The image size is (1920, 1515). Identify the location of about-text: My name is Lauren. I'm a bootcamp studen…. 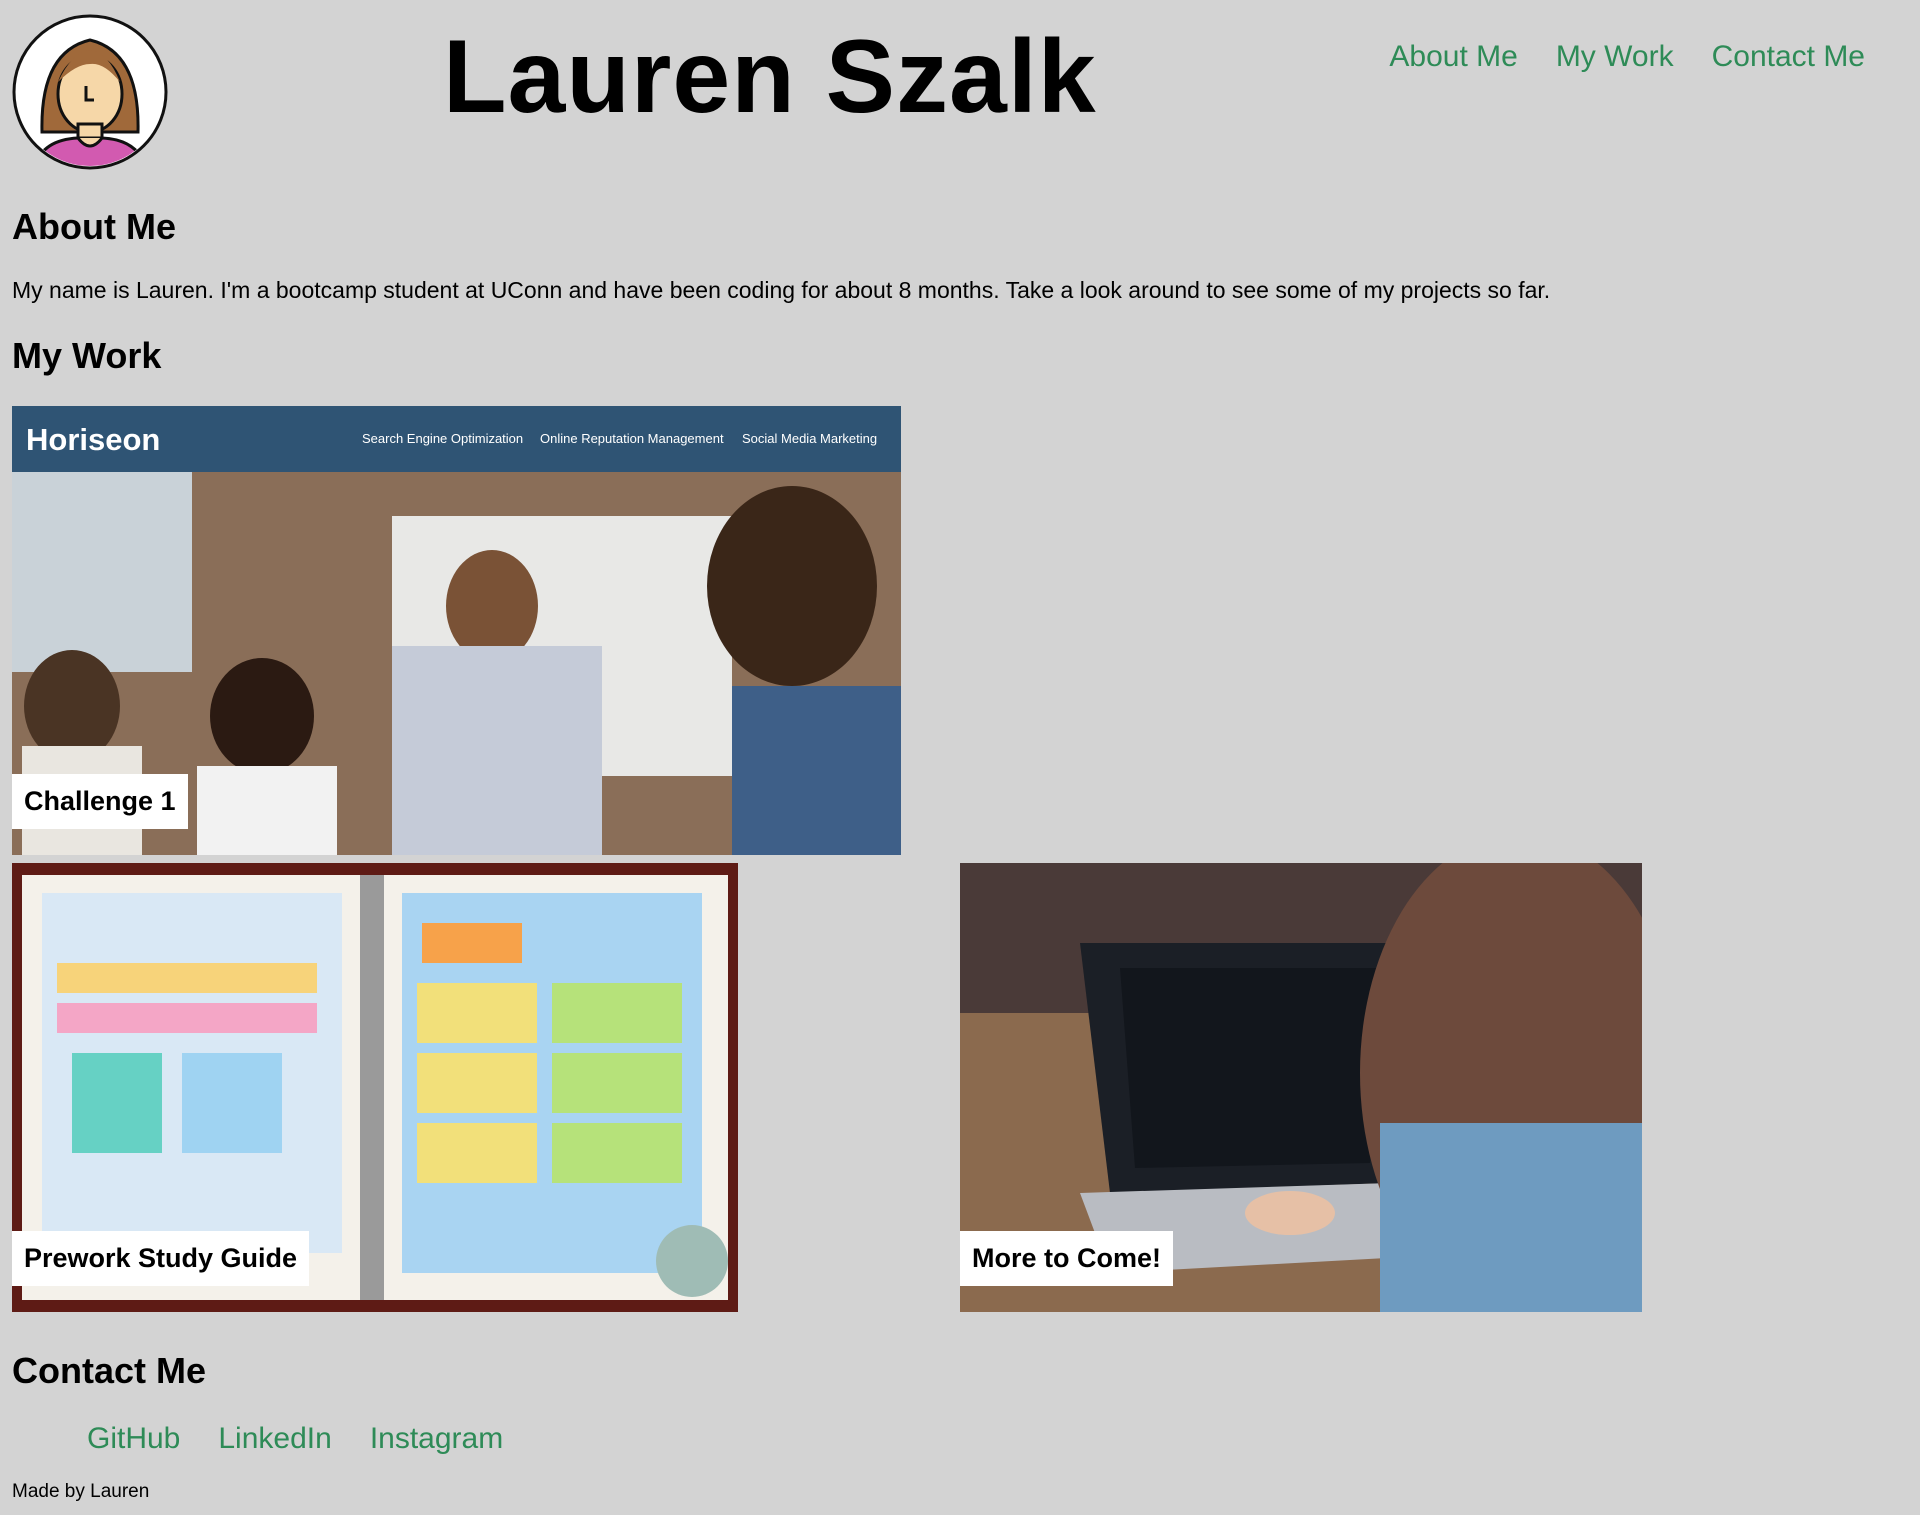
(781, 290).